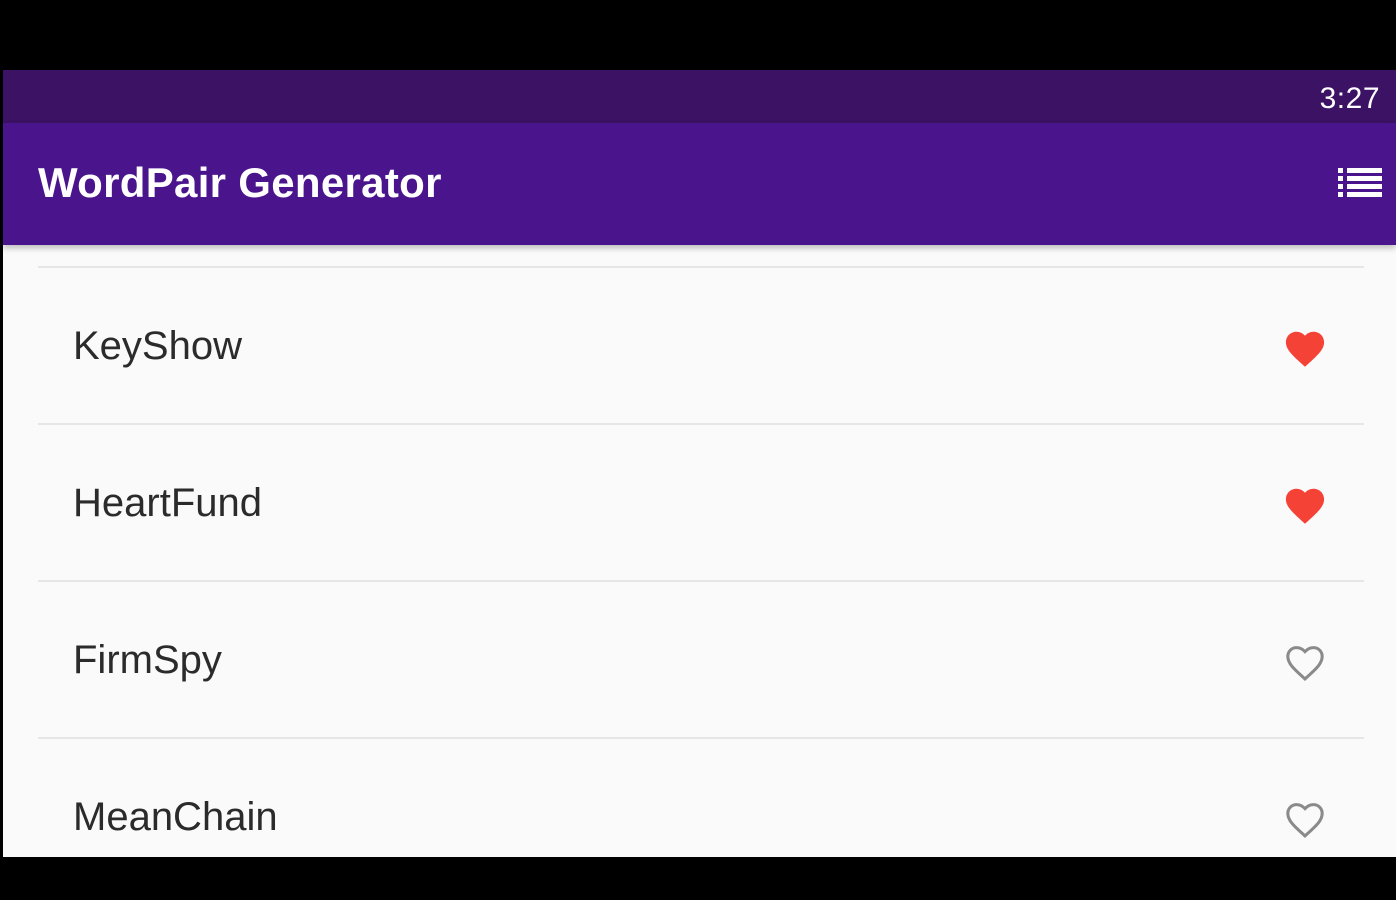  I want to click on bottom-bezel, so click(698, 878).